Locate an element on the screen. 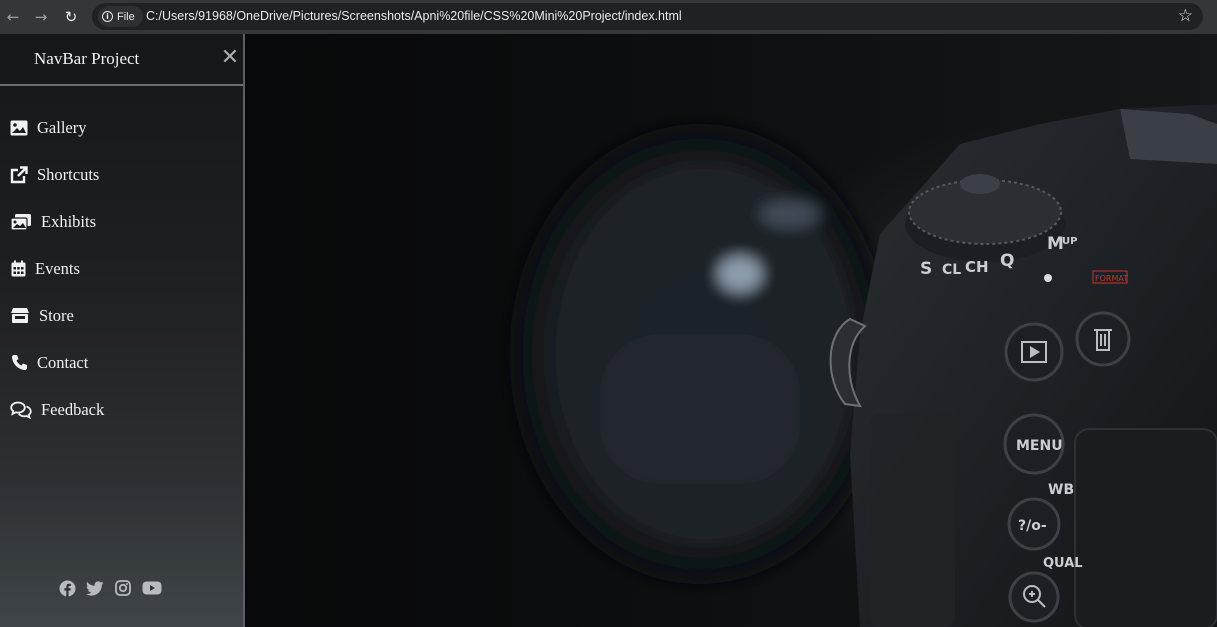  social-links is located at coordinates (110, 588).